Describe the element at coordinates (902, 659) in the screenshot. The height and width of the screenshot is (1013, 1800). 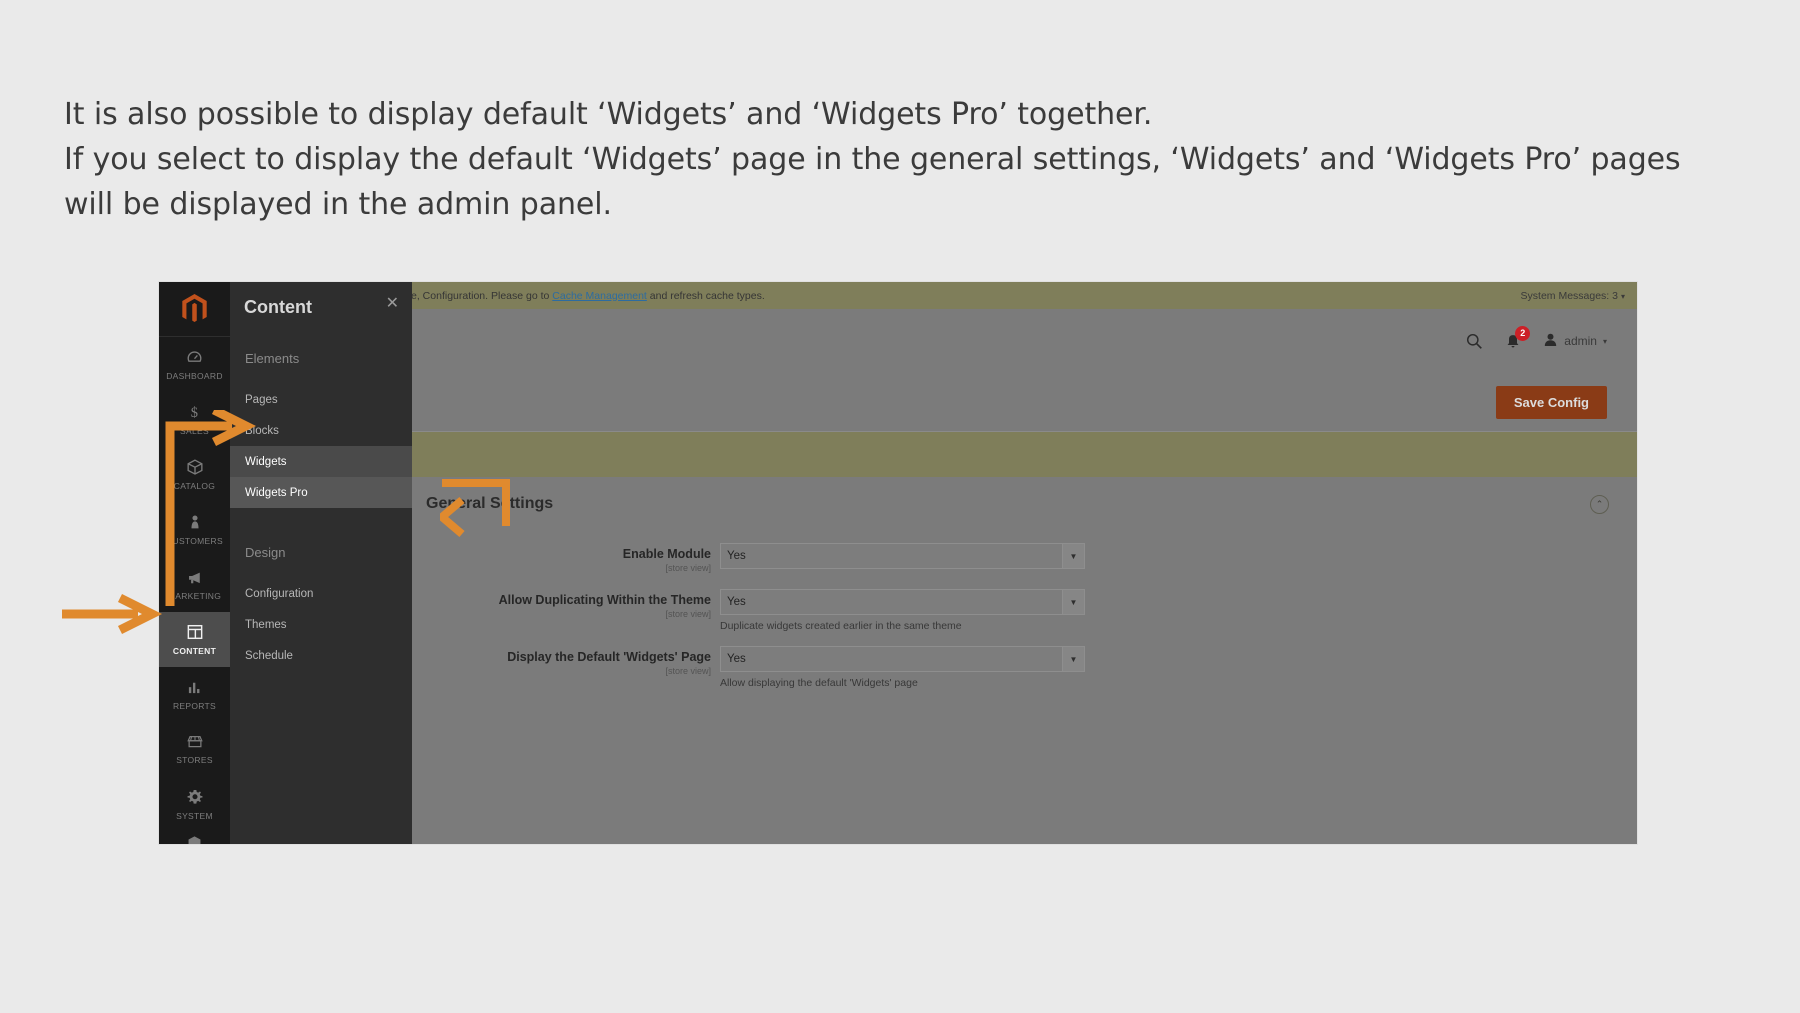
I see `display-default-widgets-page-select: Yes ▼` at that location.